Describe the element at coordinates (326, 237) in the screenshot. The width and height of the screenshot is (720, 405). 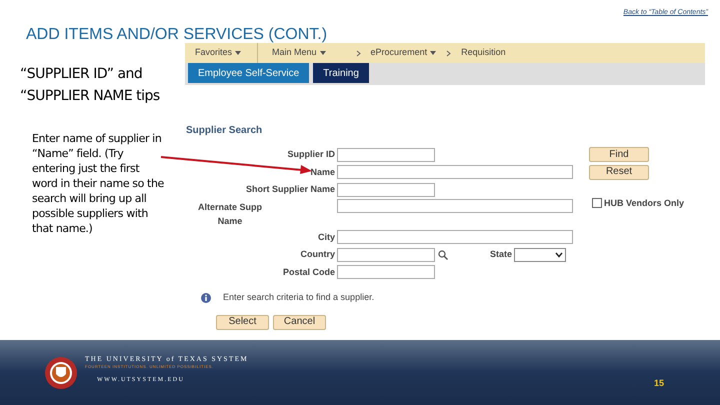
I see `field-label: City` at that location.